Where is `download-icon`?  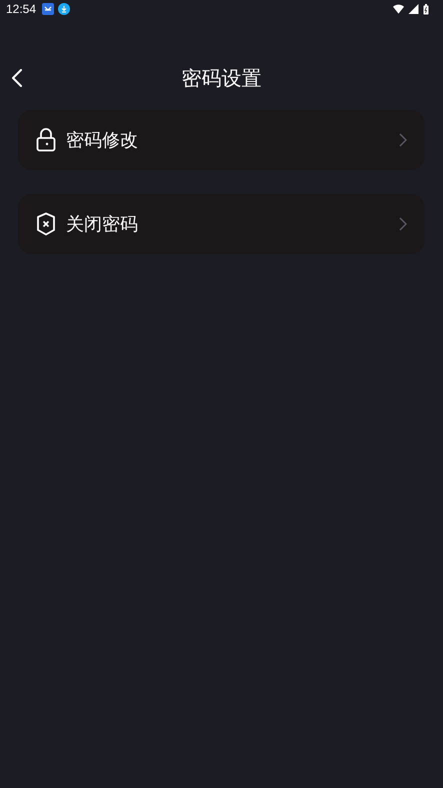 download-icon is located at coordinates (64, 9).